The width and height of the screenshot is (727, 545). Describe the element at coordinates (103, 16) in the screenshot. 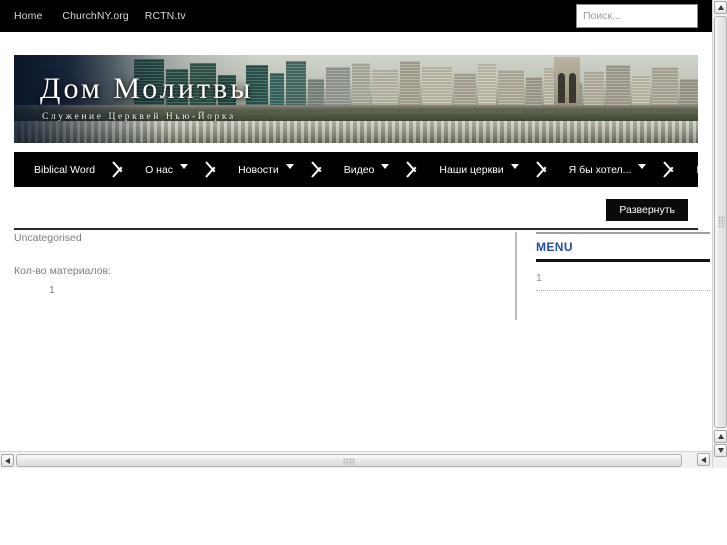

I see `top-link-churchny: ChurchNY.org` at that location.